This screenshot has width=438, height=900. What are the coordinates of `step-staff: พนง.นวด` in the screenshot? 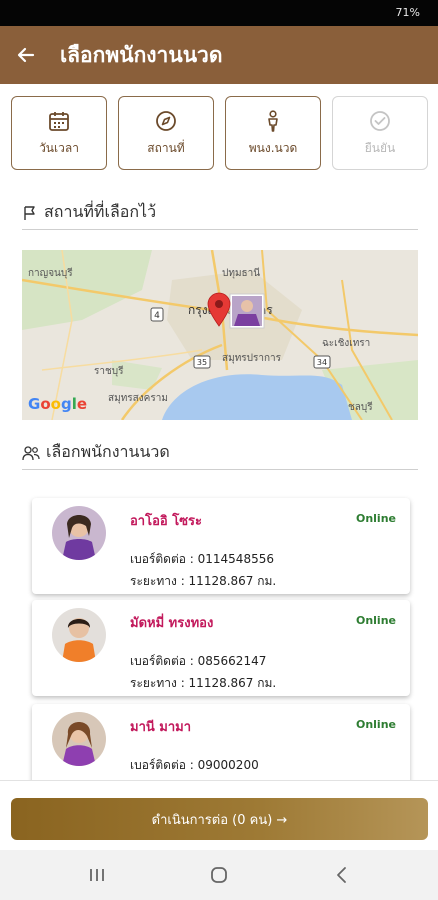 It's located at (273, 133).